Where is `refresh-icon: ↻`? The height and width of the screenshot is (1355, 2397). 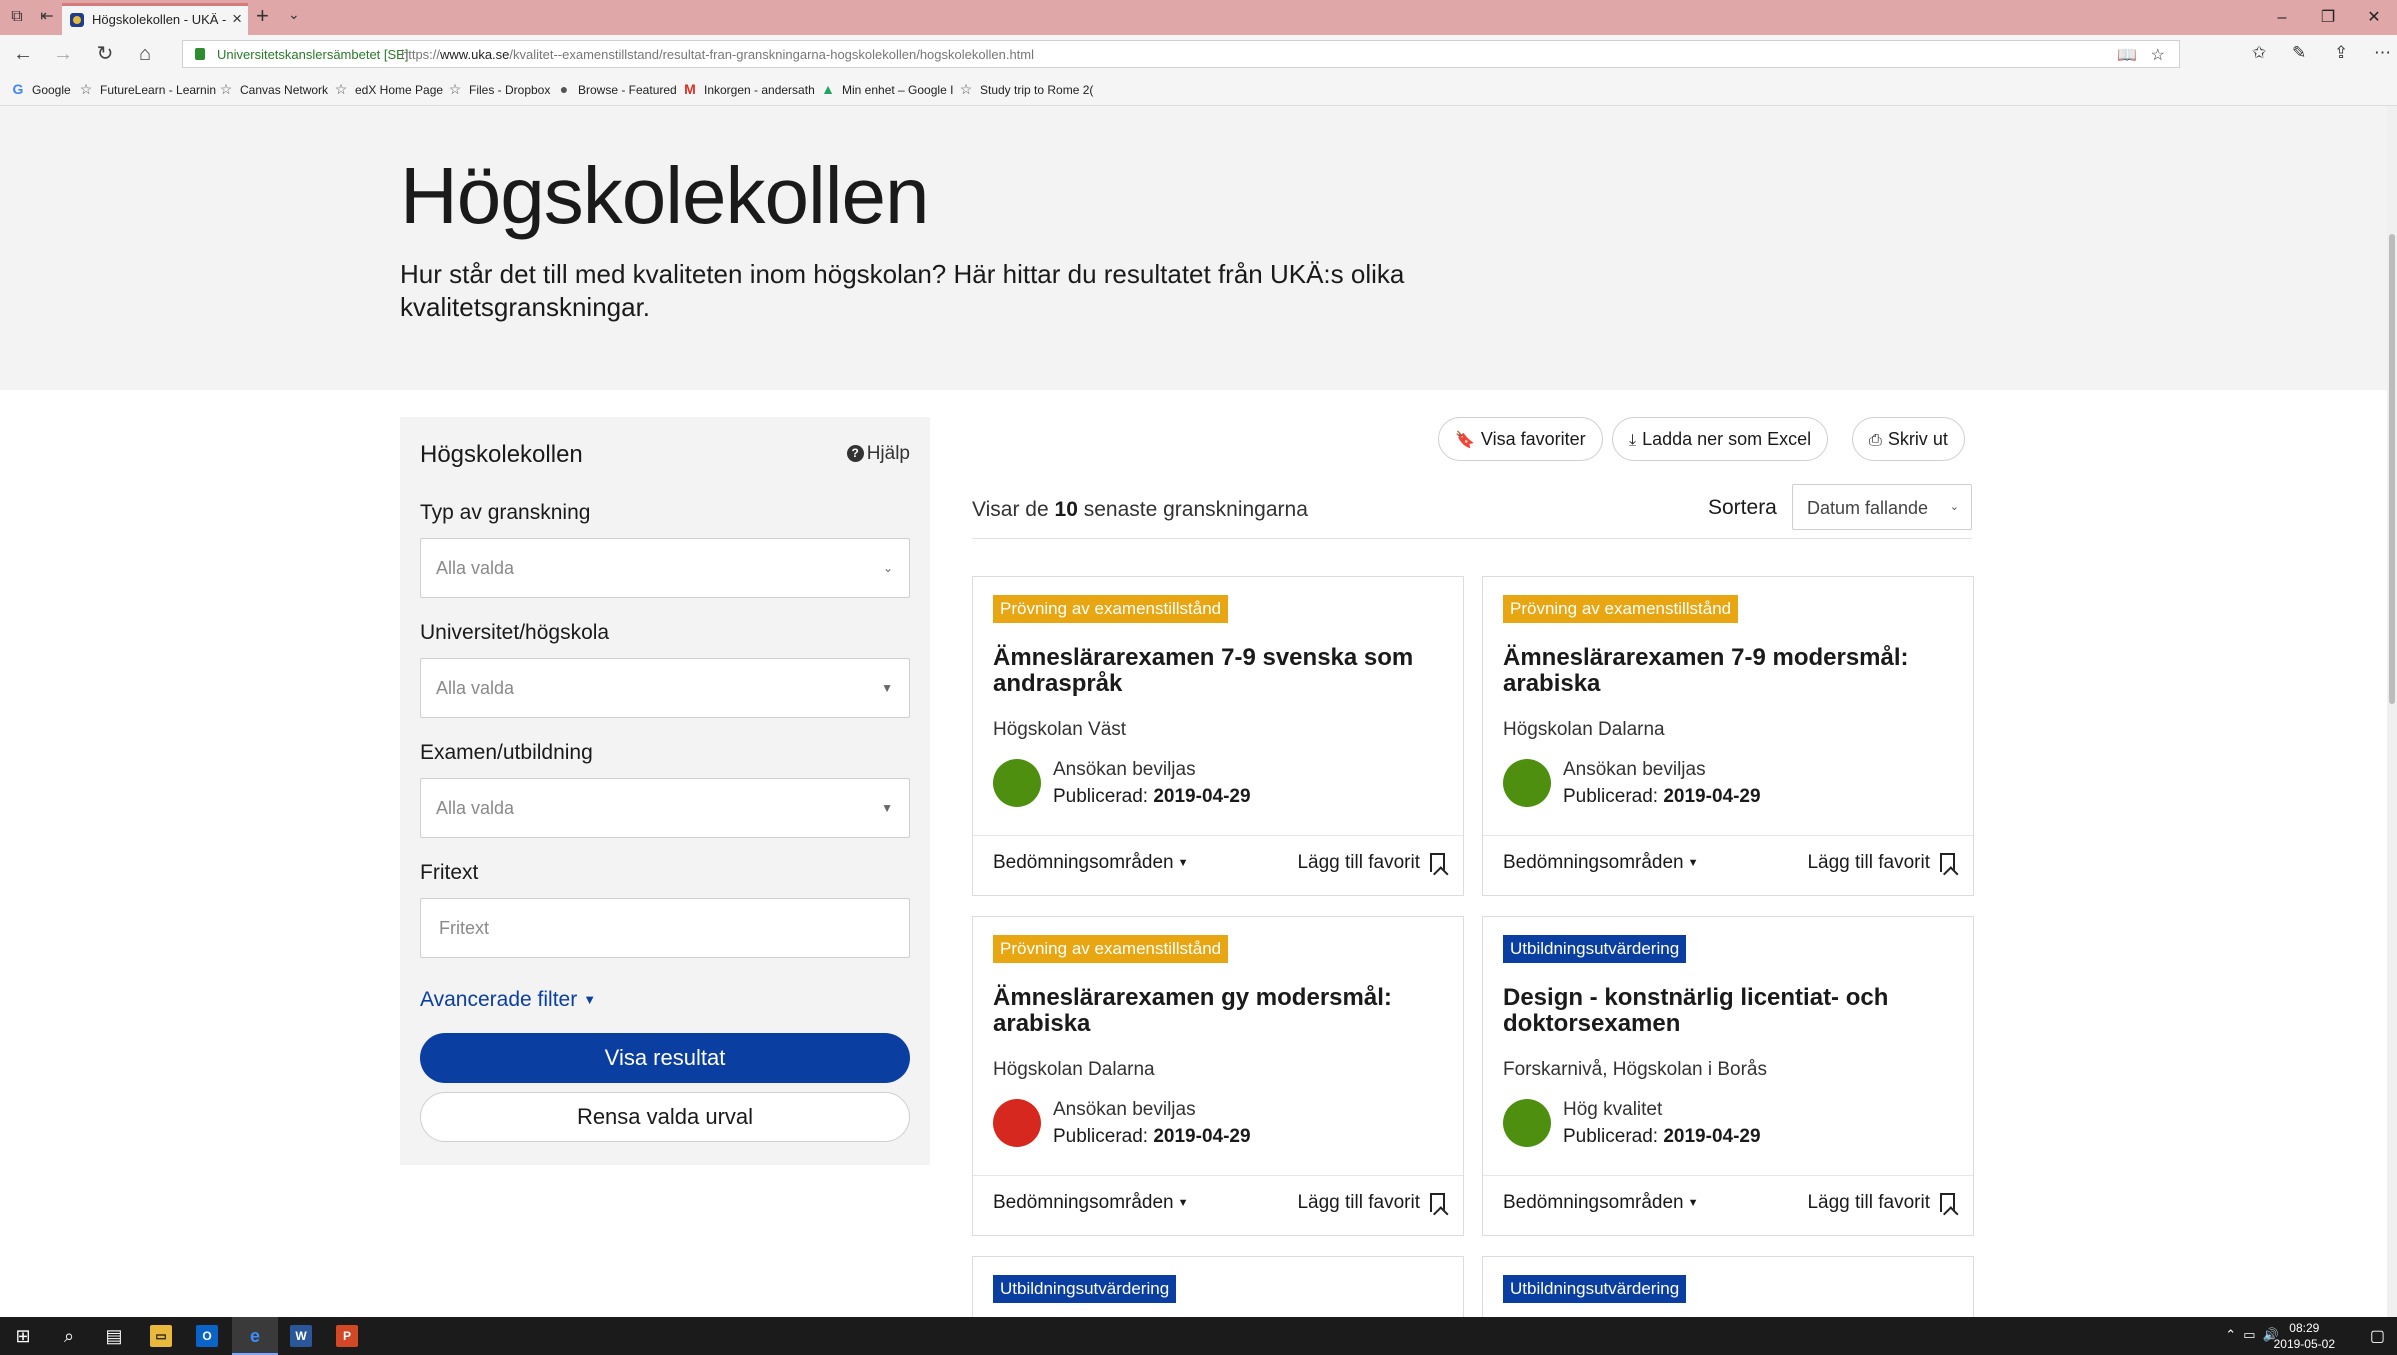
refresh-icon: ↻ is located at coordinates (105, 54).